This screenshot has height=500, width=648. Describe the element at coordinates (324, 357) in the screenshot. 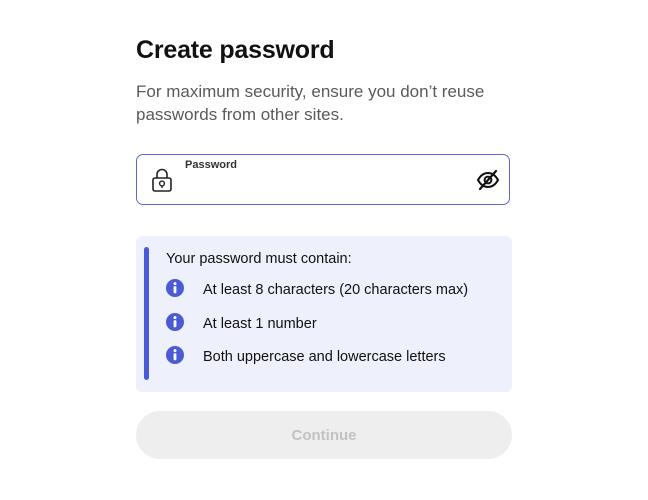

I see `requirement-label: Both uppercase and lowercase letters` at that location.